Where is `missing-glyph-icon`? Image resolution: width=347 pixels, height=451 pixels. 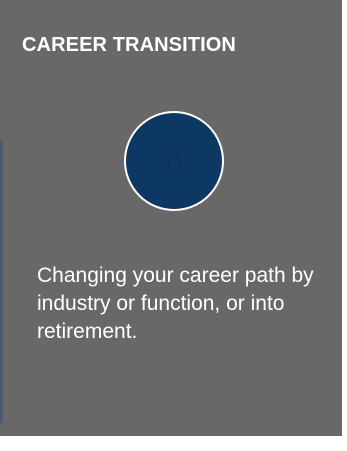 missing-glyph-icon is located at coordinates (174, 162).